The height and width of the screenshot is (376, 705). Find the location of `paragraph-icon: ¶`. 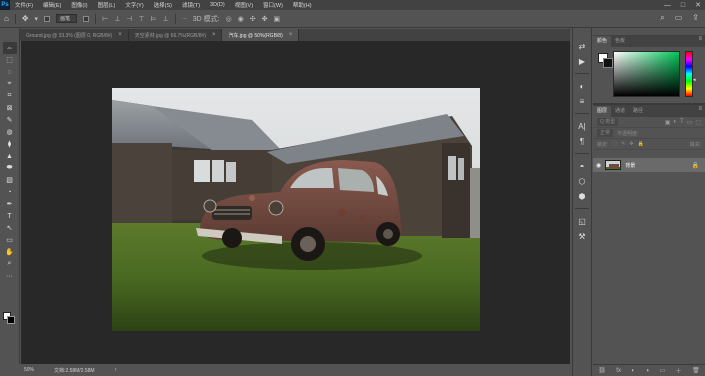

paragraph-icon: ¶ is located at coordinates (582, 141).